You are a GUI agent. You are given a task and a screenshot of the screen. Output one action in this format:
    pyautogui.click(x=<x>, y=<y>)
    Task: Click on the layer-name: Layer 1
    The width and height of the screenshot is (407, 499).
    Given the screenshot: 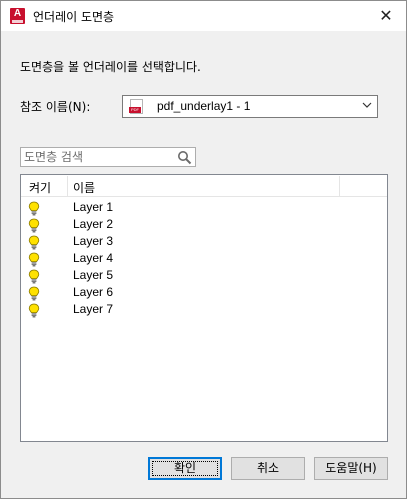 What is the action you would take?
    pyautogui.click(x=93, y=207)
    